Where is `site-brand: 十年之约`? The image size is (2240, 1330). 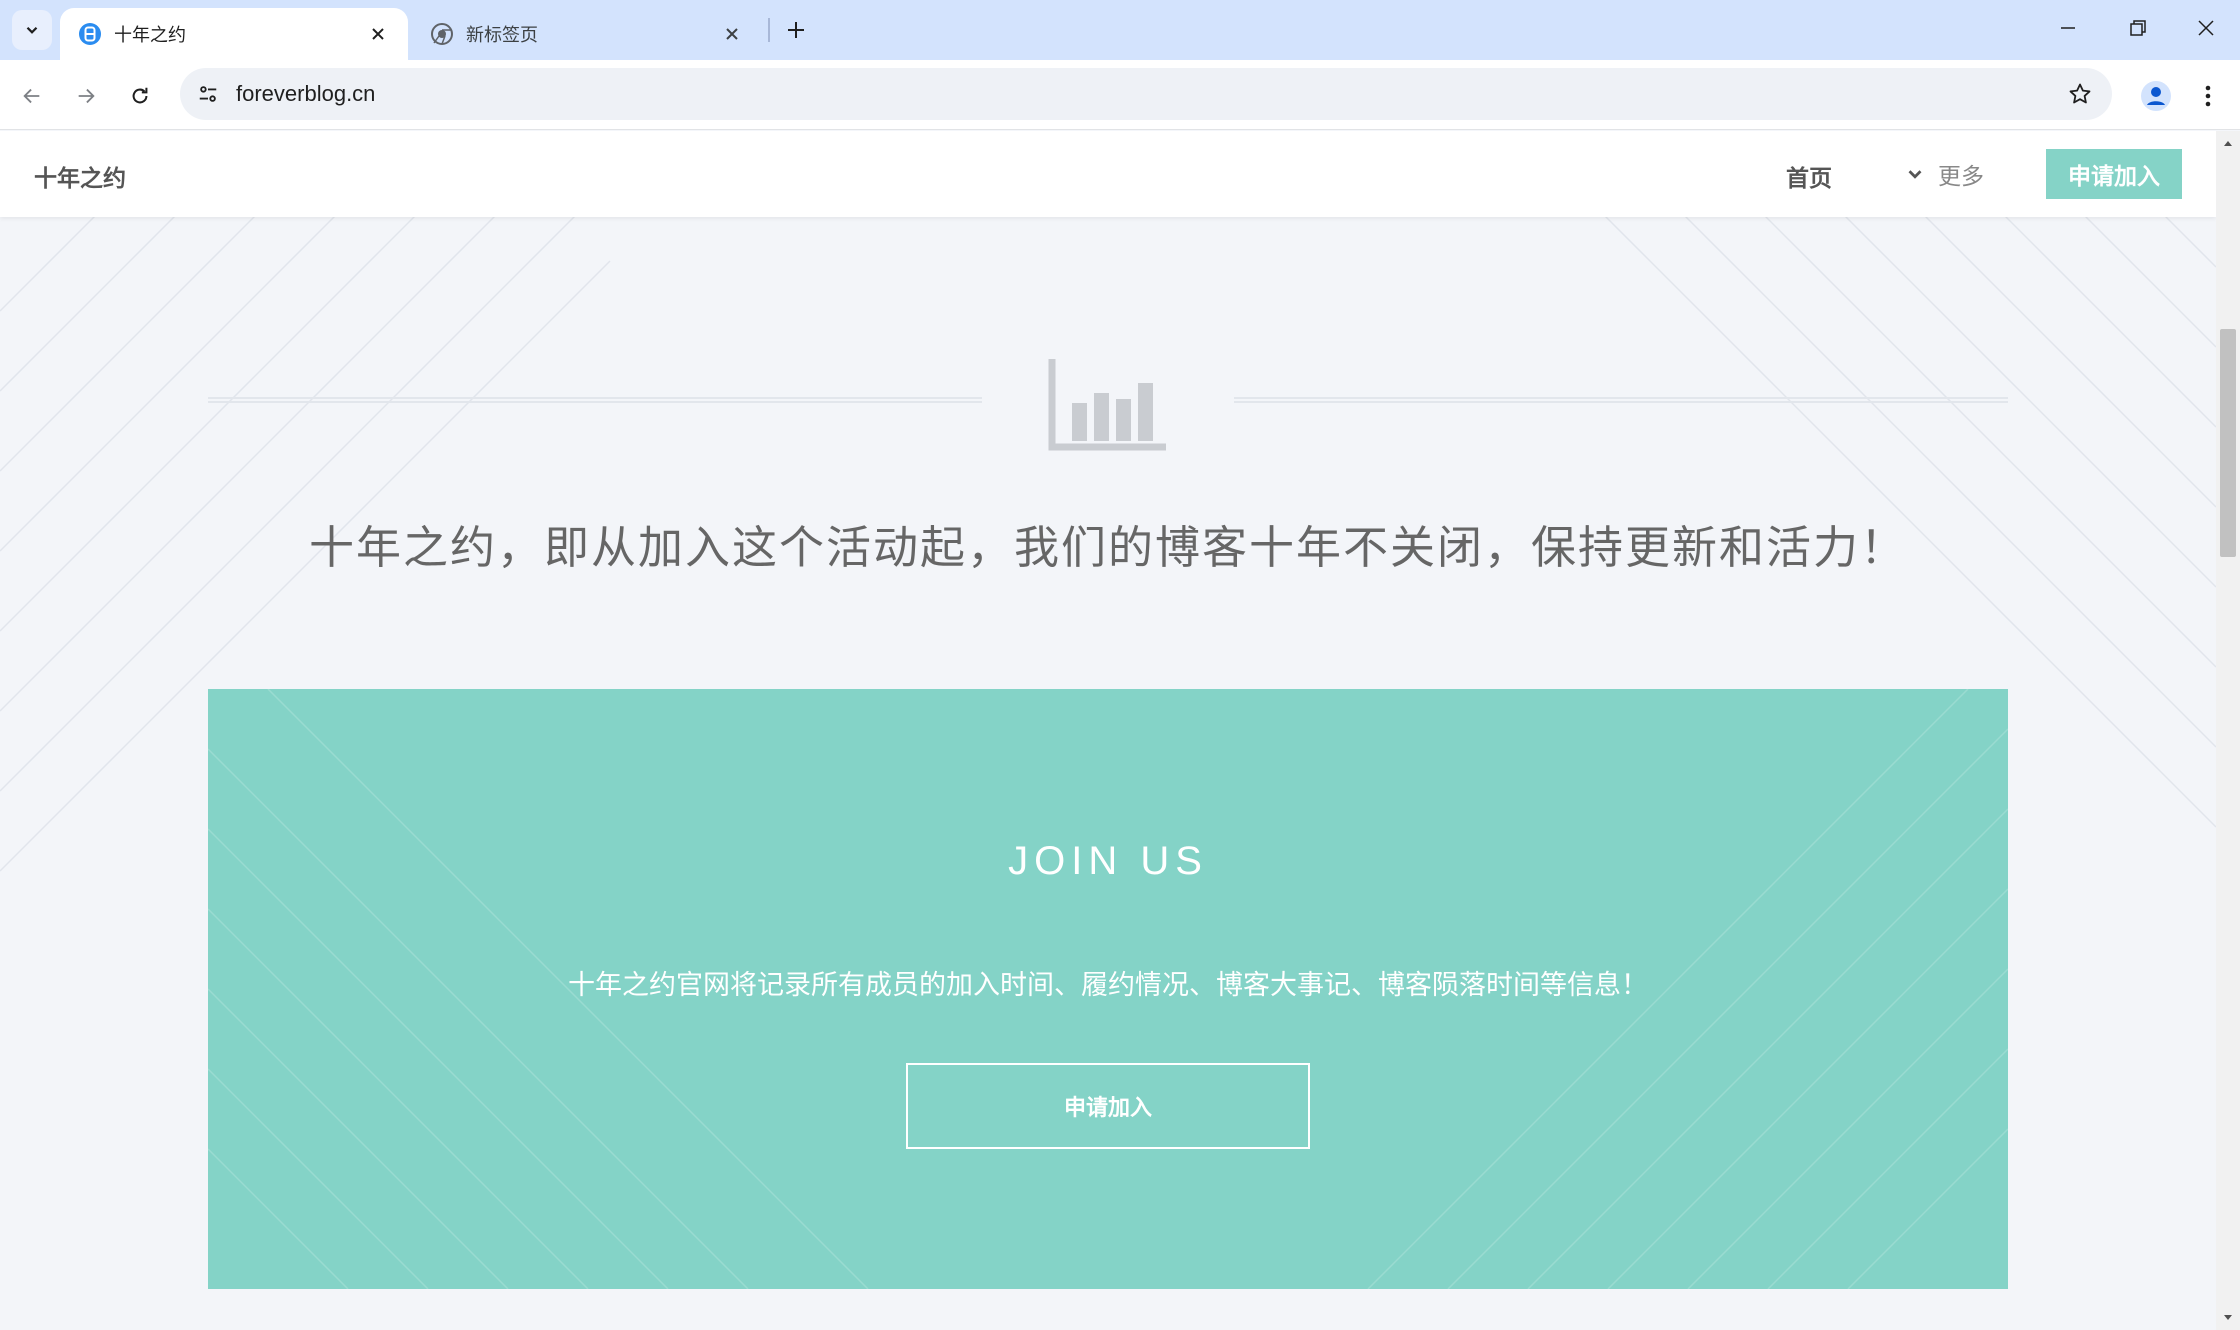
site-brand: 十年之约 is located at coordinates (80, 176).